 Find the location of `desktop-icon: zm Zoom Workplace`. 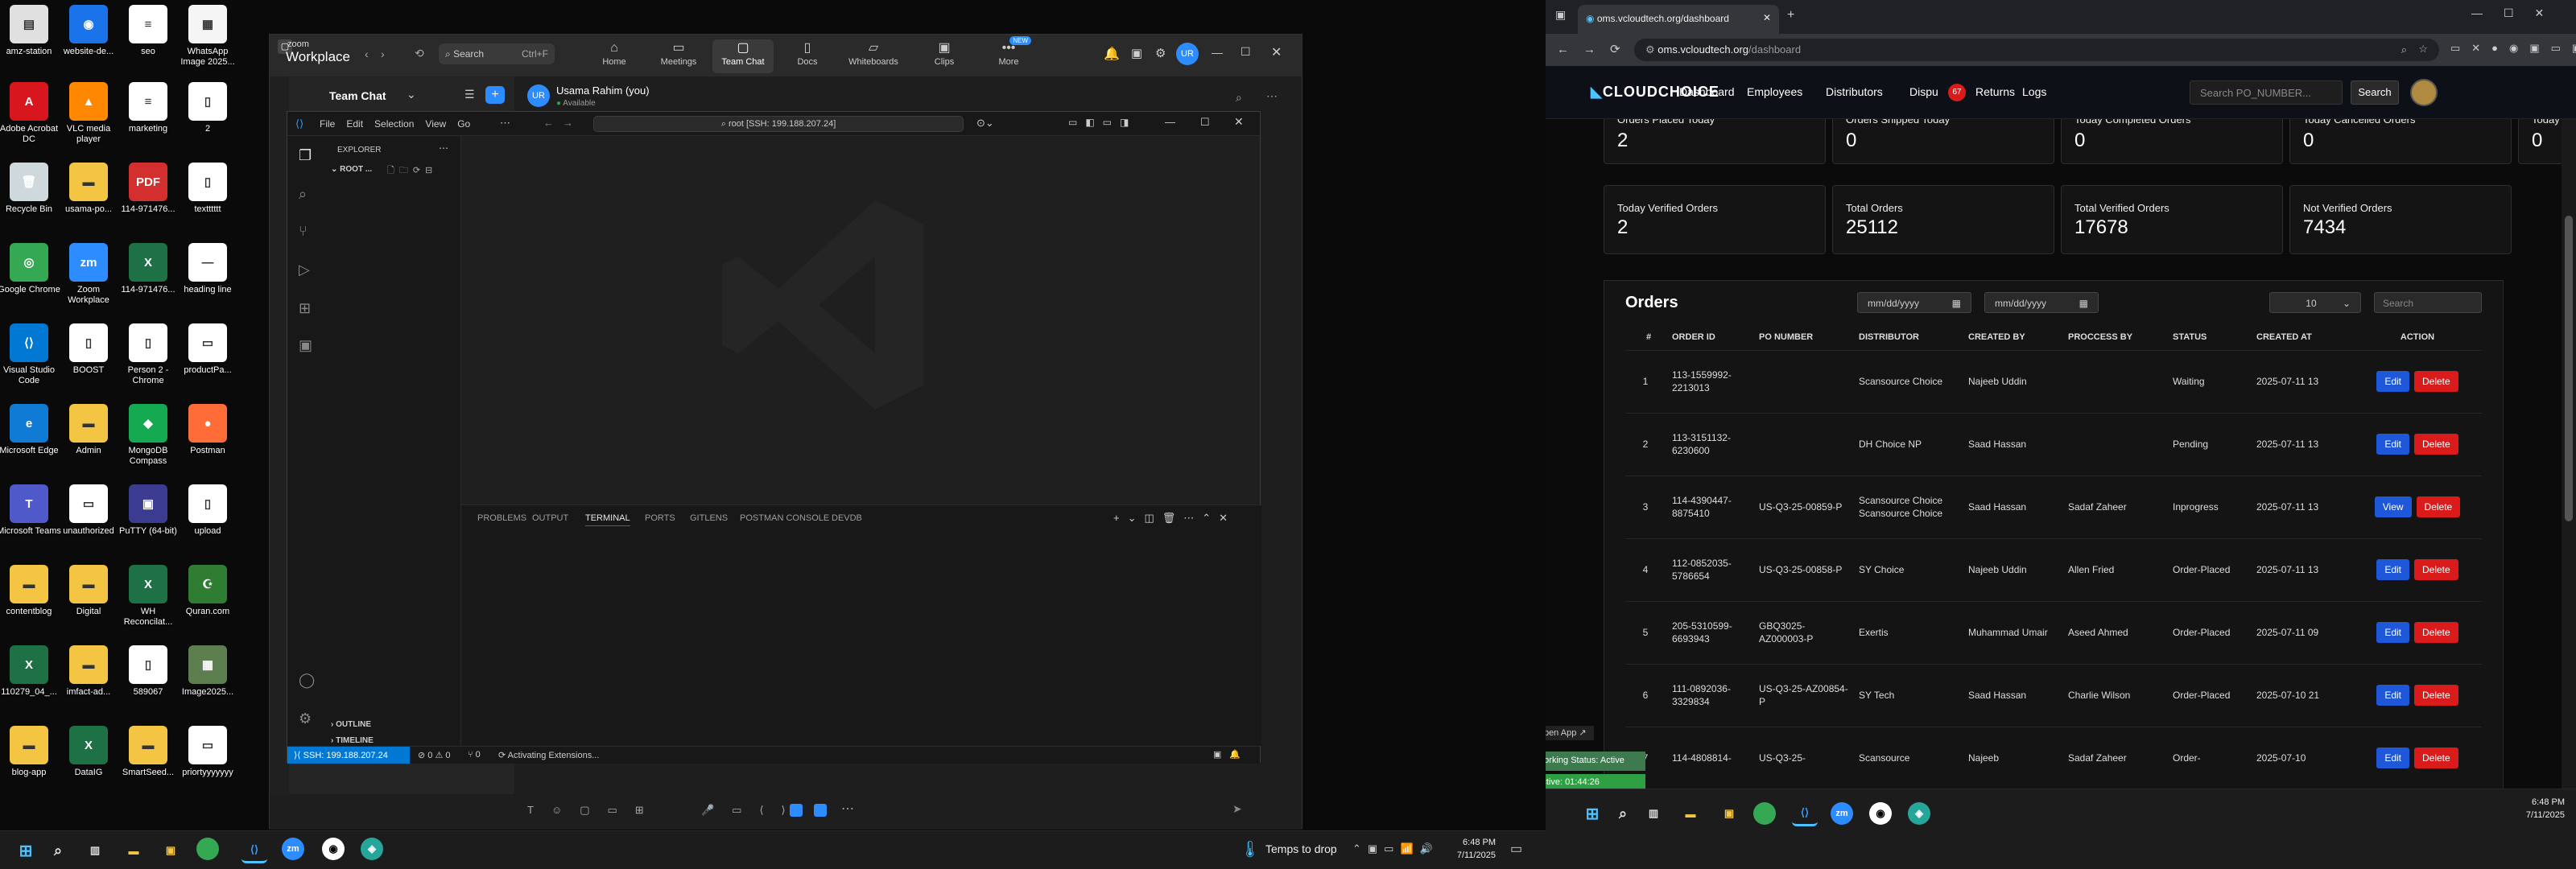

desktop-icon: zm Zoom Workplace is located at coordinates (89, 278).